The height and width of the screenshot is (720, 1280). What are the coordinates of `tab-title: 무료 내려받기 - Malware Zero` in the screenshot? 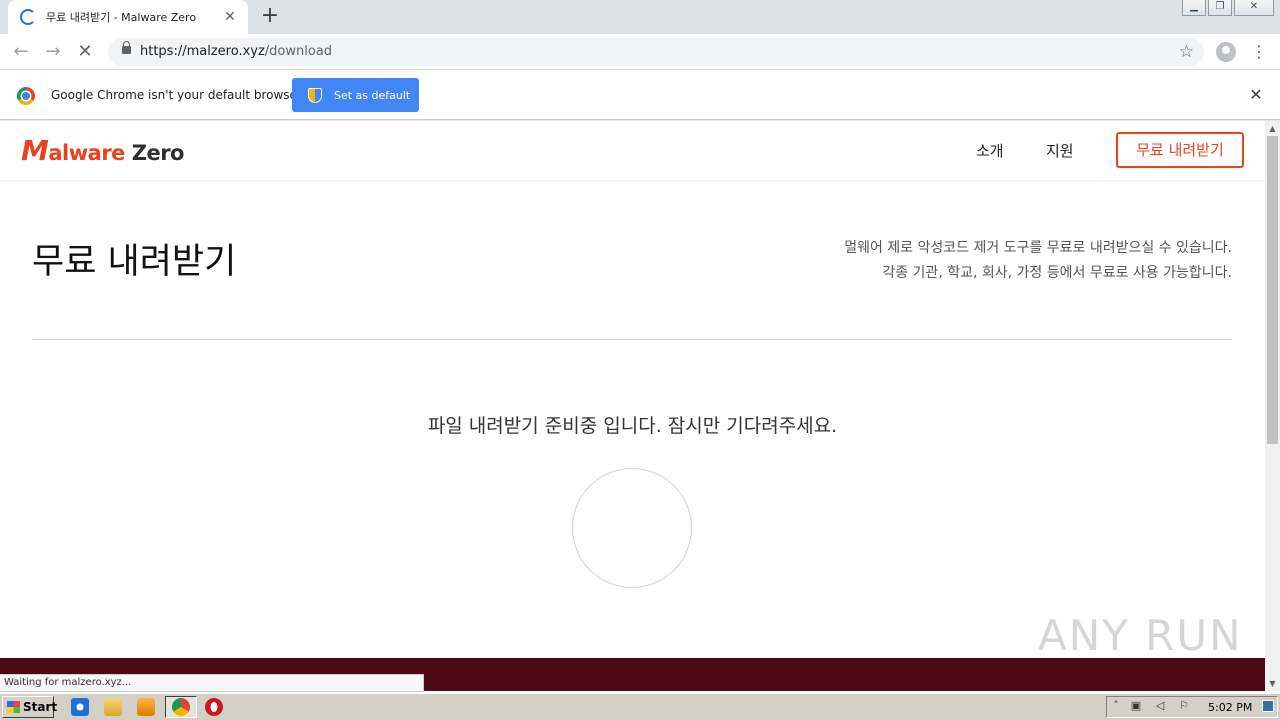 It's located at (121, 17).